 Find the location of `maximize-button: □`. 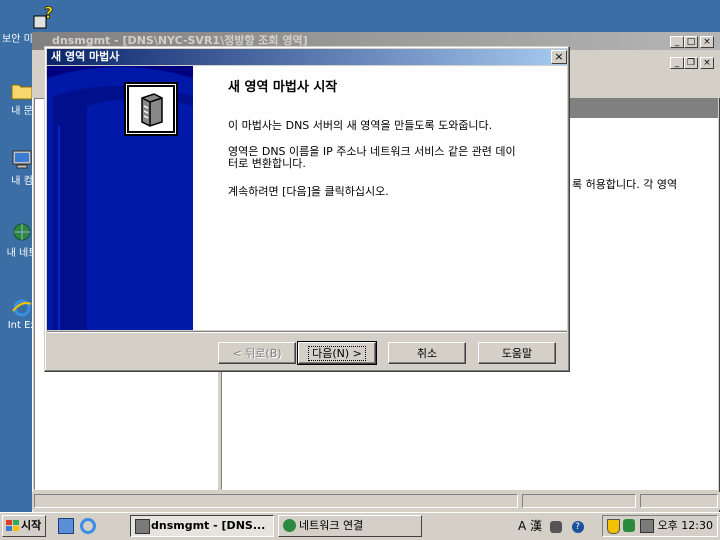

maximize-button: □ is located at coordinates (691, 42).